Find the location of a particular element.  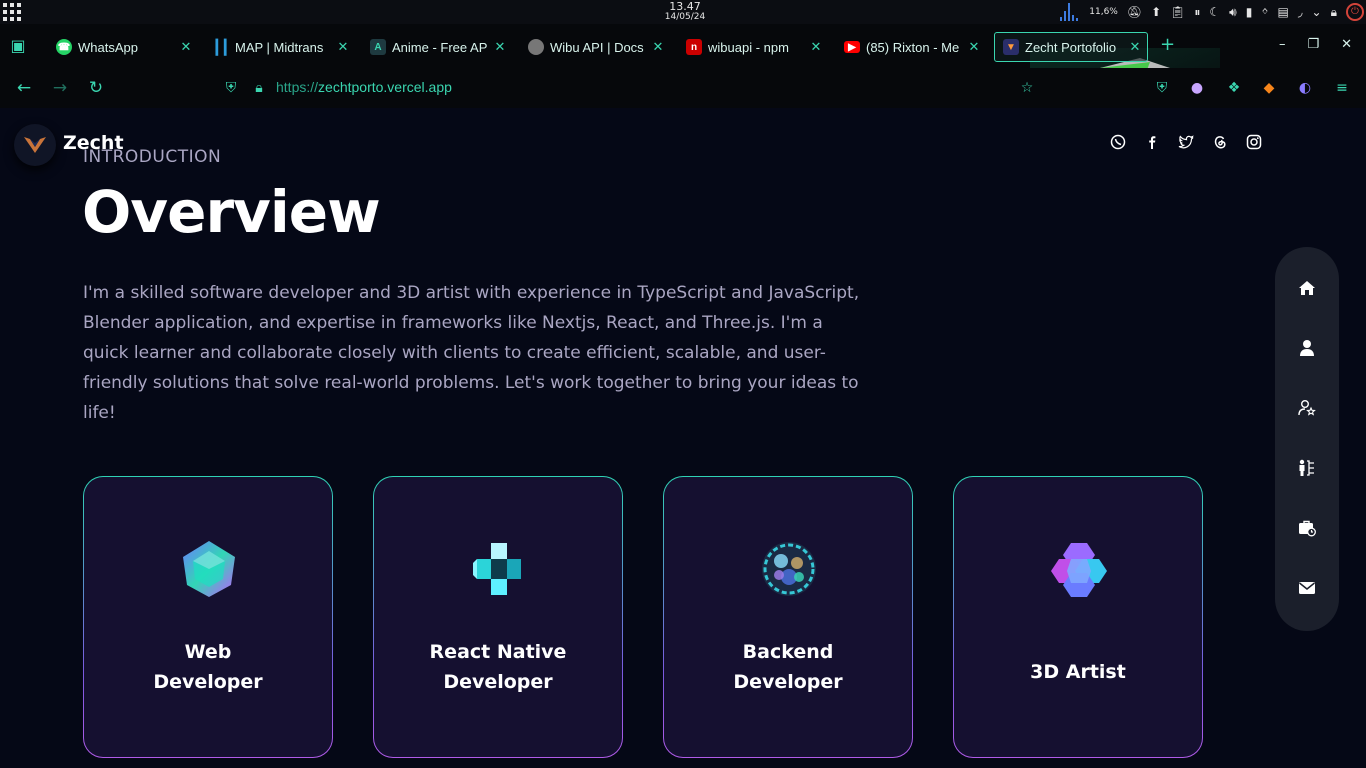

metamask-icon: ◆ is located at coordinates (1269, 88).